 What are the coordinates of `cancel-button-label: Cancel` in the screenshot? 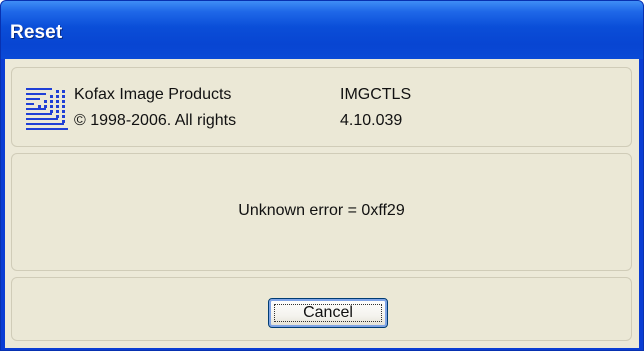 It's located at (328, 312).